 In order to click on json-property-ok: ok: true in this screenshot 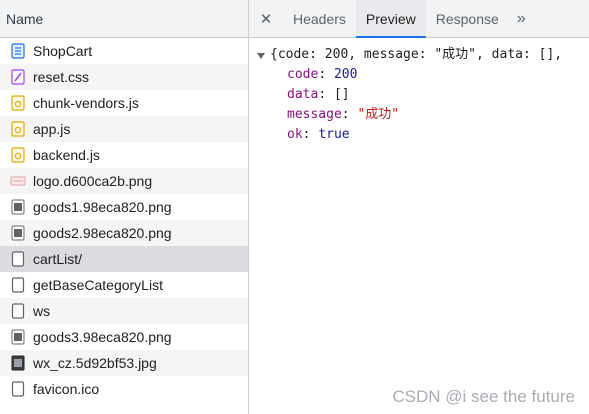, I will do `click(318, 134)`.